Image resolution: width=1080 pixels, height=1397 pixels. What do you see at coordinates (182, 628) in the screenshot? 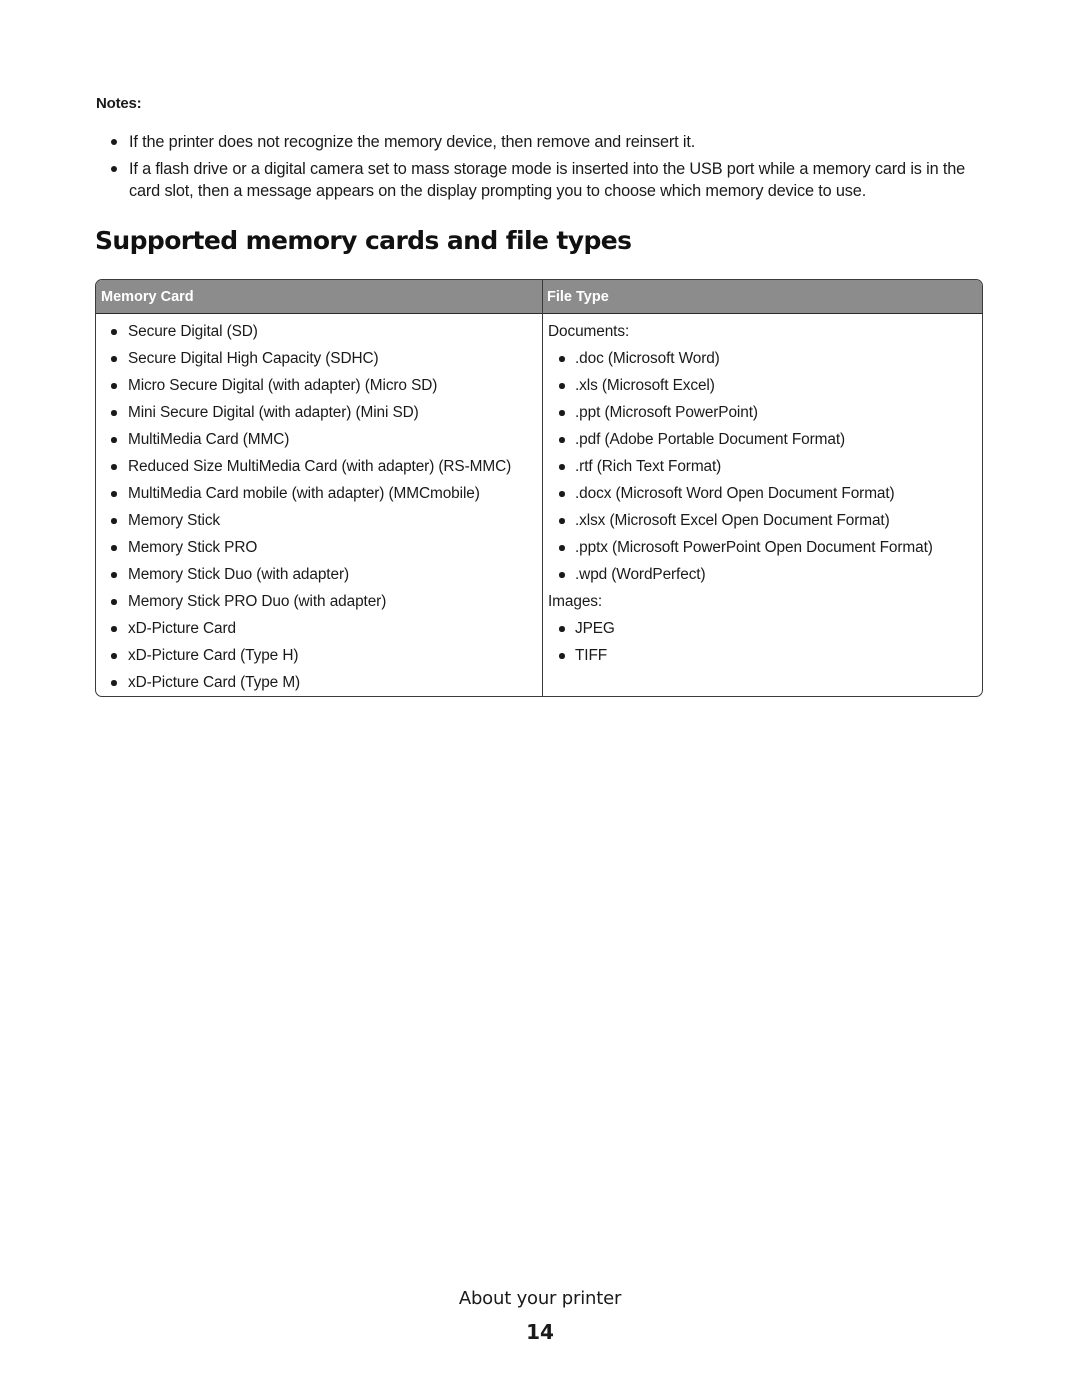
I see `memory-card-item-text: xD-Picture Card` at bounding box center [182, 628].